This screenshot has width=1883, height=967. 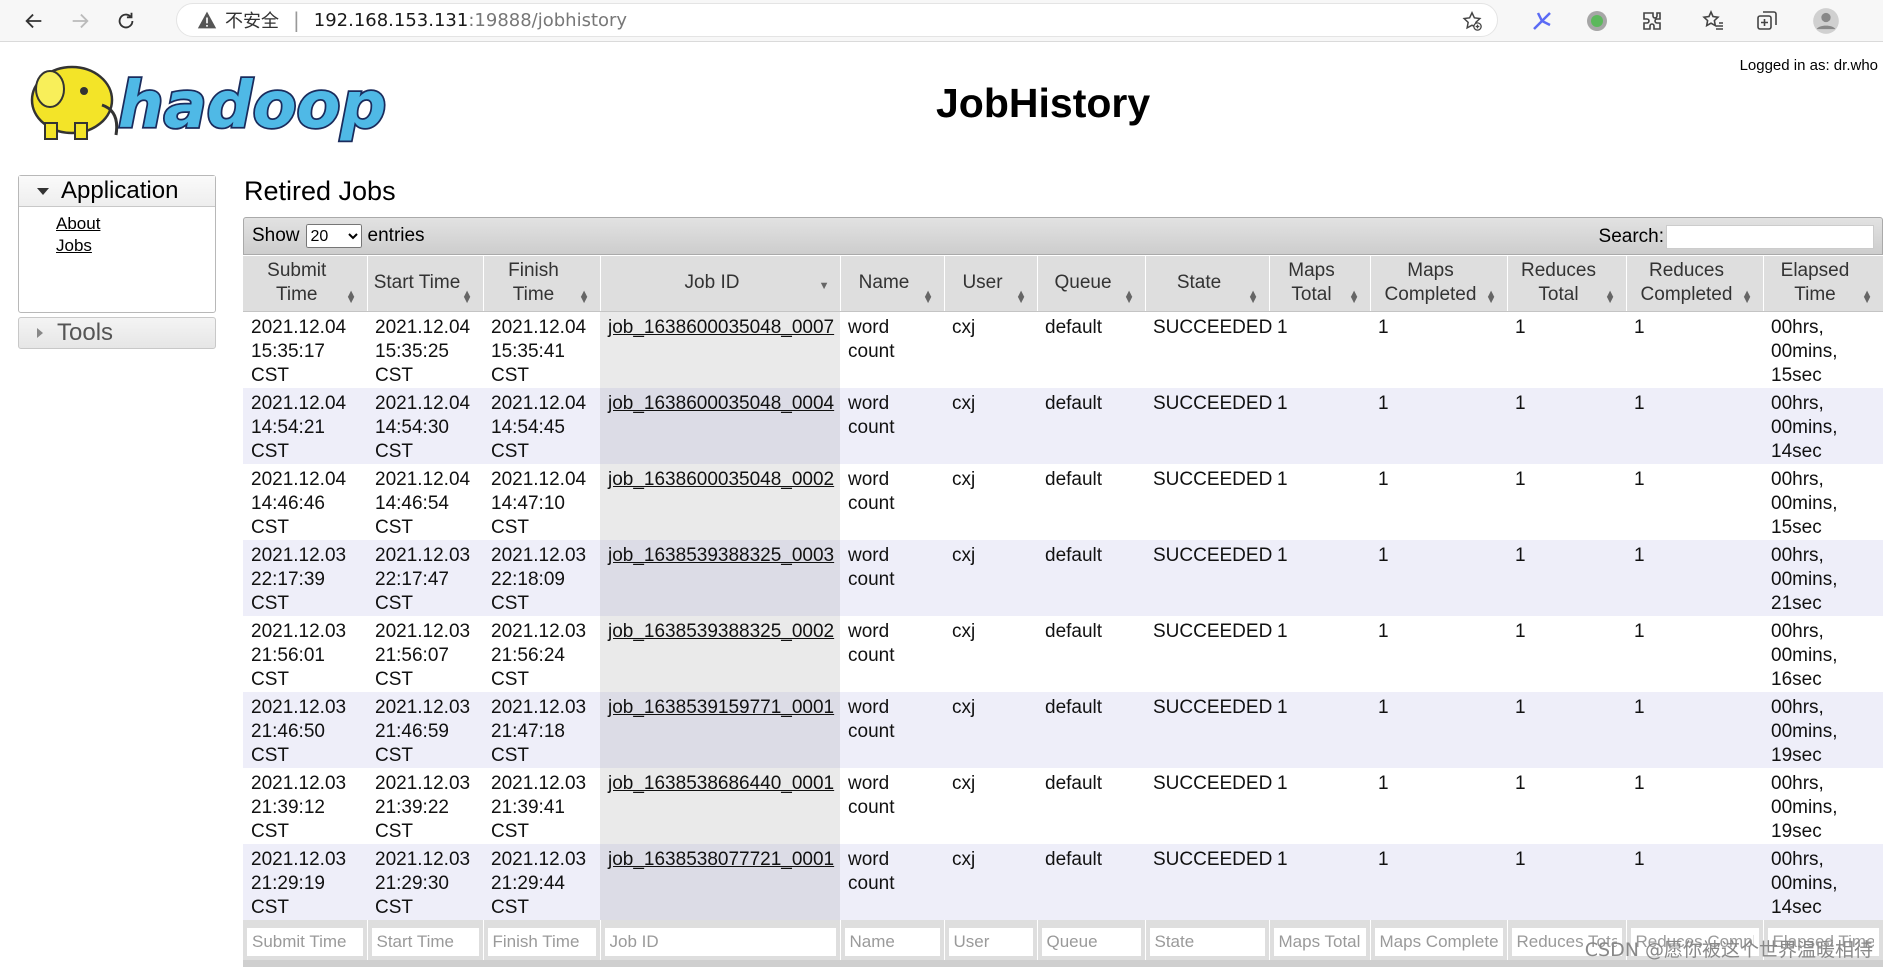 What do you see at coordinates (991, 284) in the screenshot?
I see `column-header-5: User ▲ ▼` at bounding box center [991, 284].